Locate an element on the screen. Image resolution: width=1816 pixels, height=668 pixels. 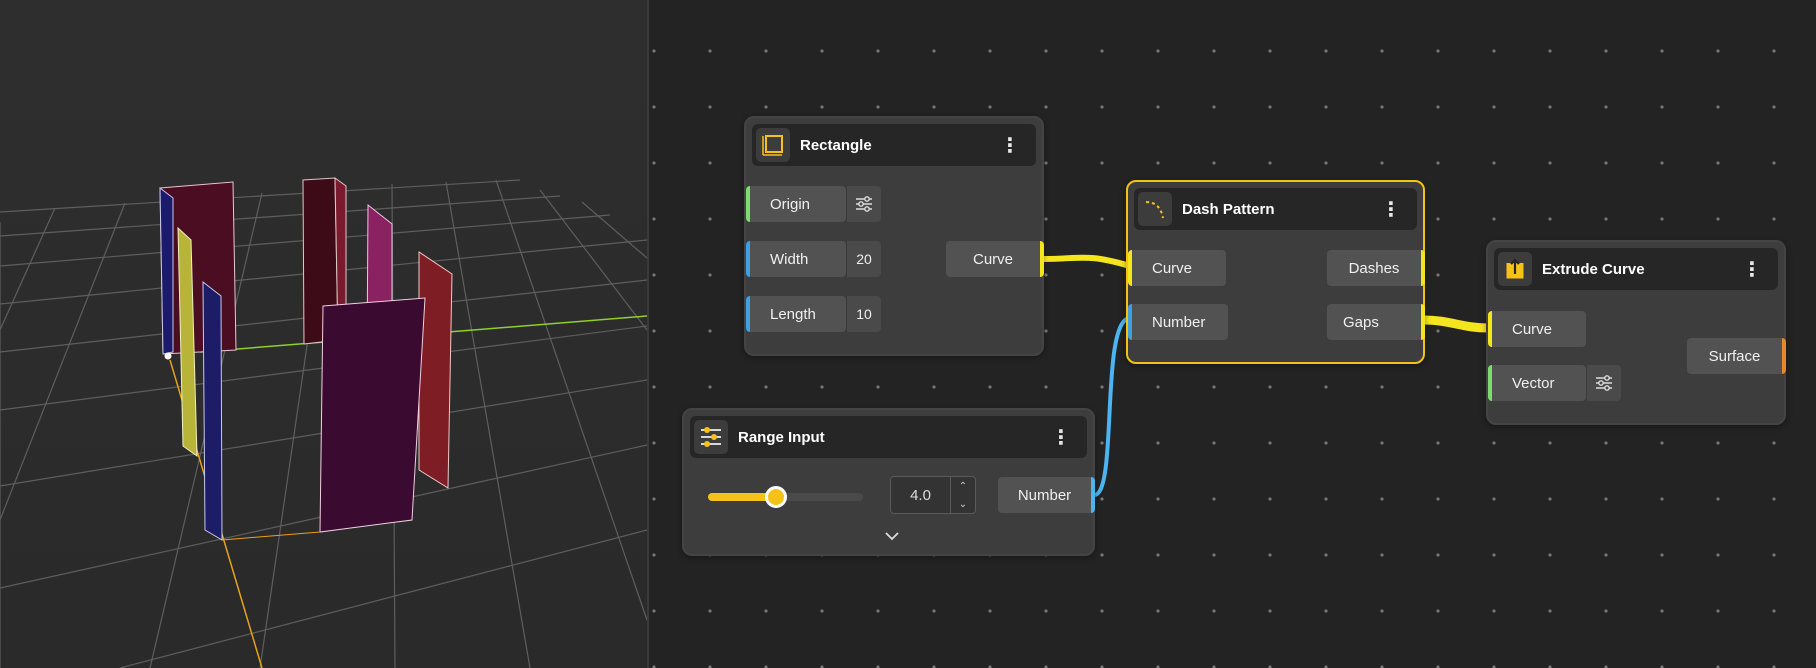
decrement-icon: ⌄ is located at coordinates (963, 504).